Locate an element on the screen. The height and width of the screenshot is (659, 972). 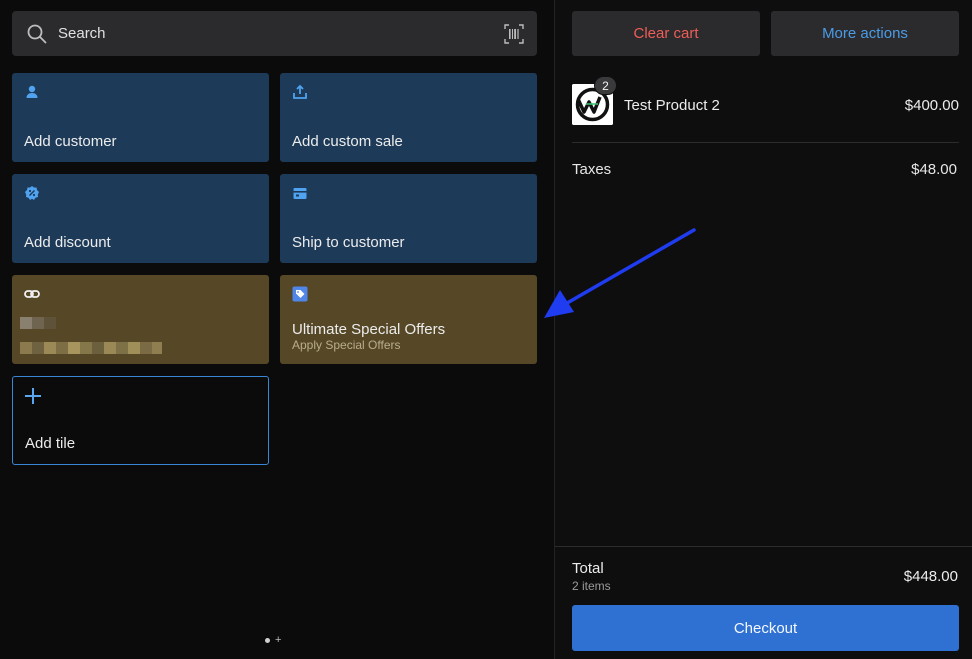
discount-badge-icon is located at coordinates (32, 193).